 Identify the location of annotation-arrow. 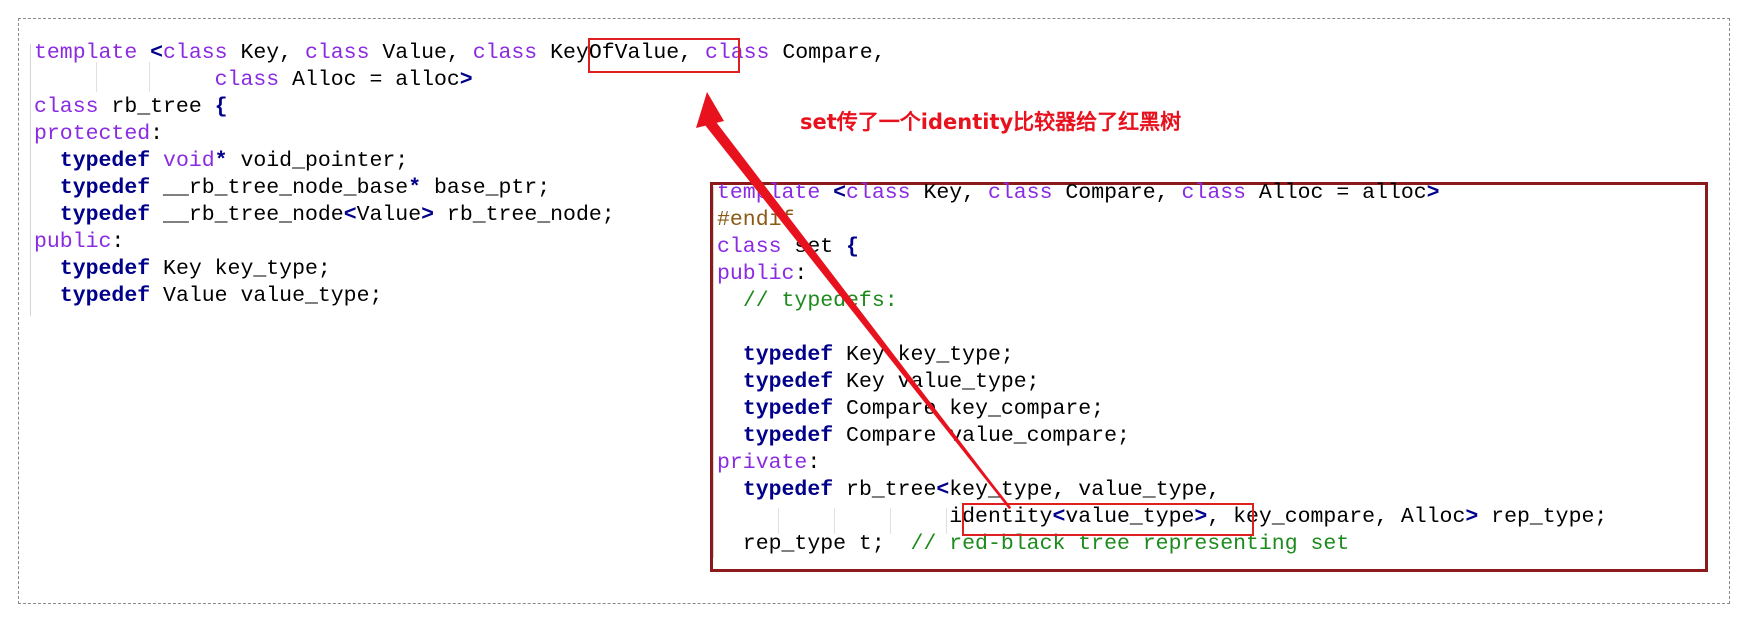
(853, 300).